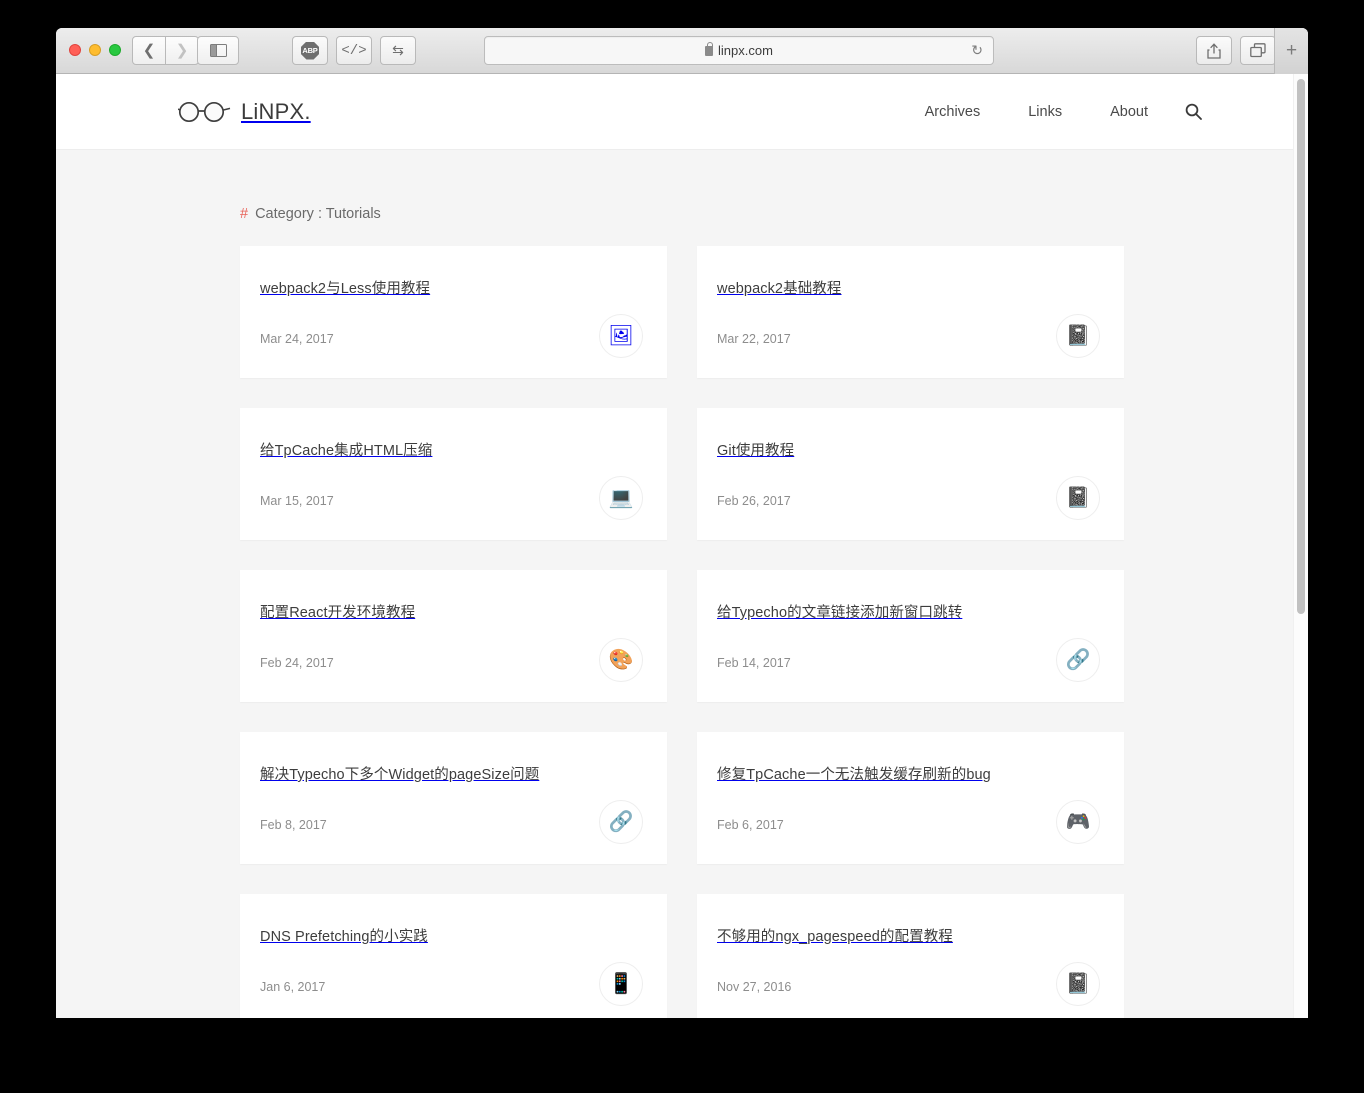 This screenshot has height=1093, width=1364. Describe the element at coordinates (400, 775) in the screenshot. I see `post-title: 解决Typecho下多个Widget的pageSize问题` at that location.